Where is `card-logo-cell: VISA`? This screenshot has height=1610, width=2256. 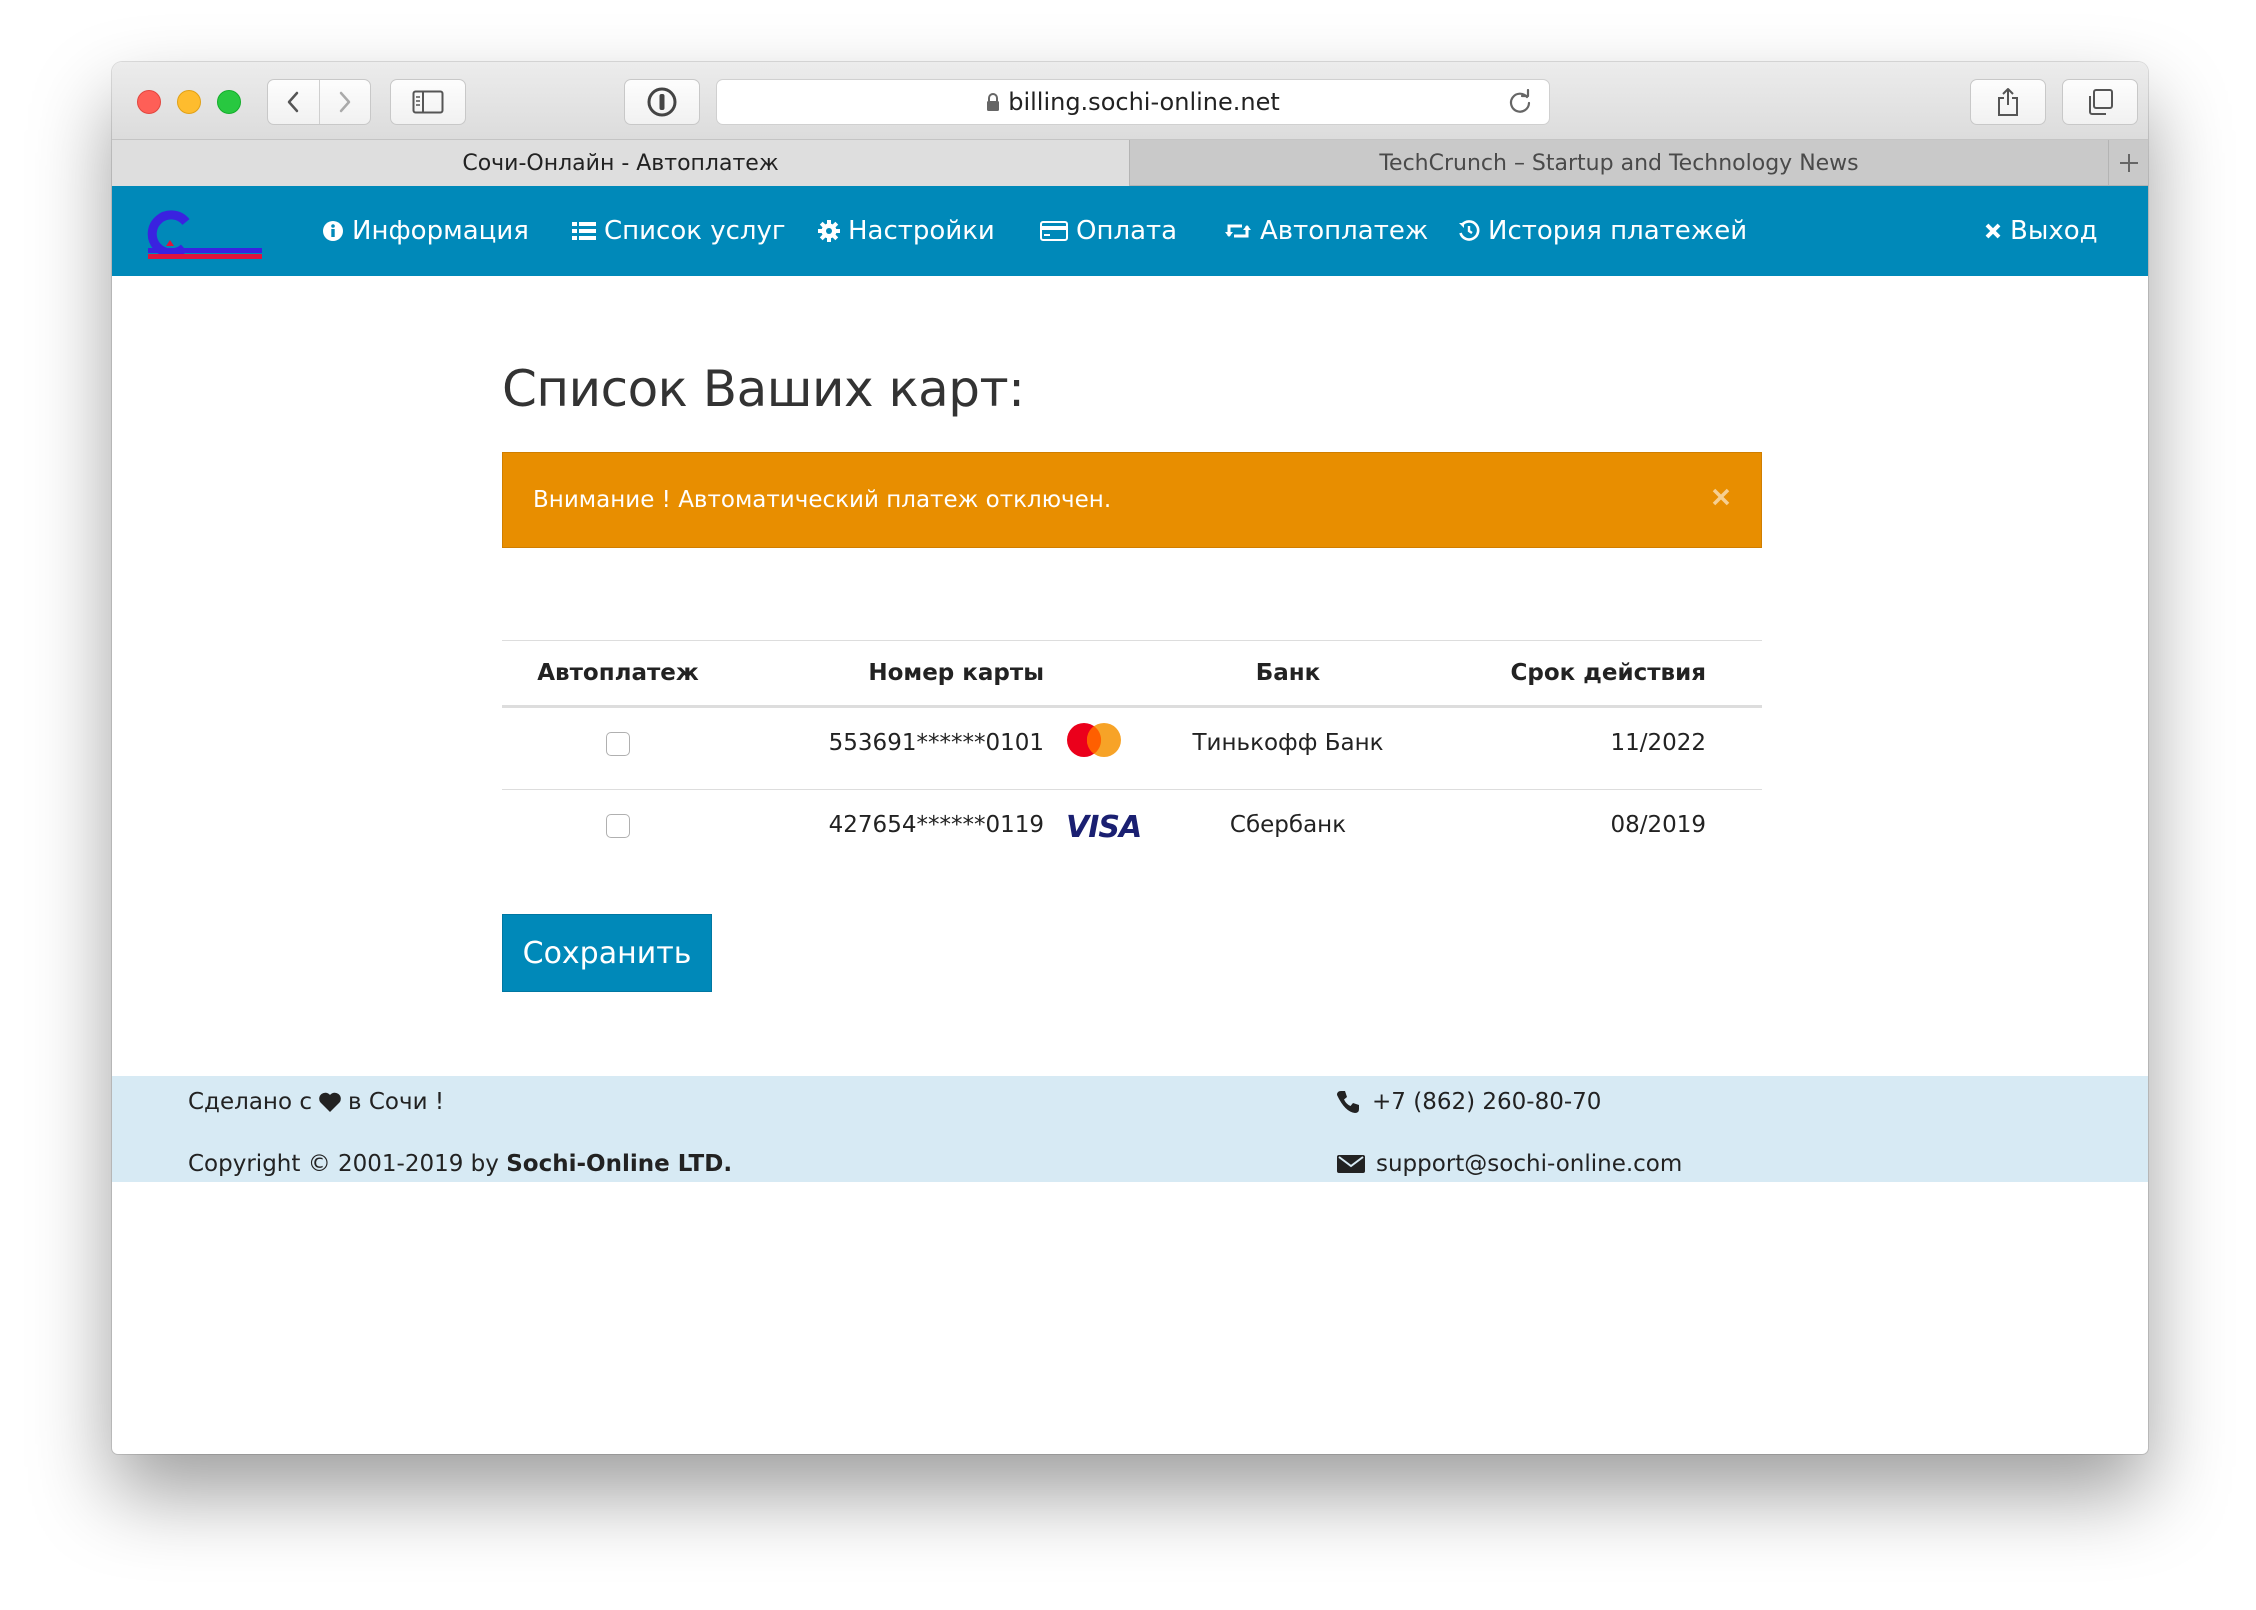 card-logo-cell: VISA is located at coordinates (1101, 831).